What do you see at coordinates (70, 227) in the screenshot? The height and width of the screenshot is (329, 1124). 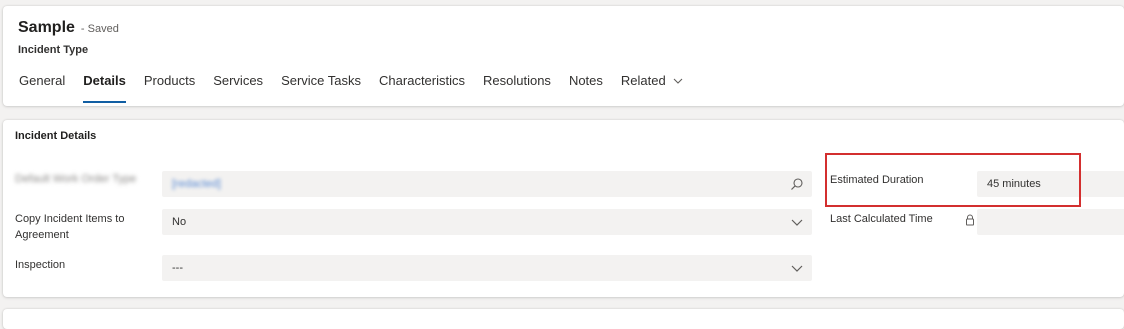 I see `copy-incident-items-label: Copy Incident Items to Agreement` at bounding box center [70, 227].